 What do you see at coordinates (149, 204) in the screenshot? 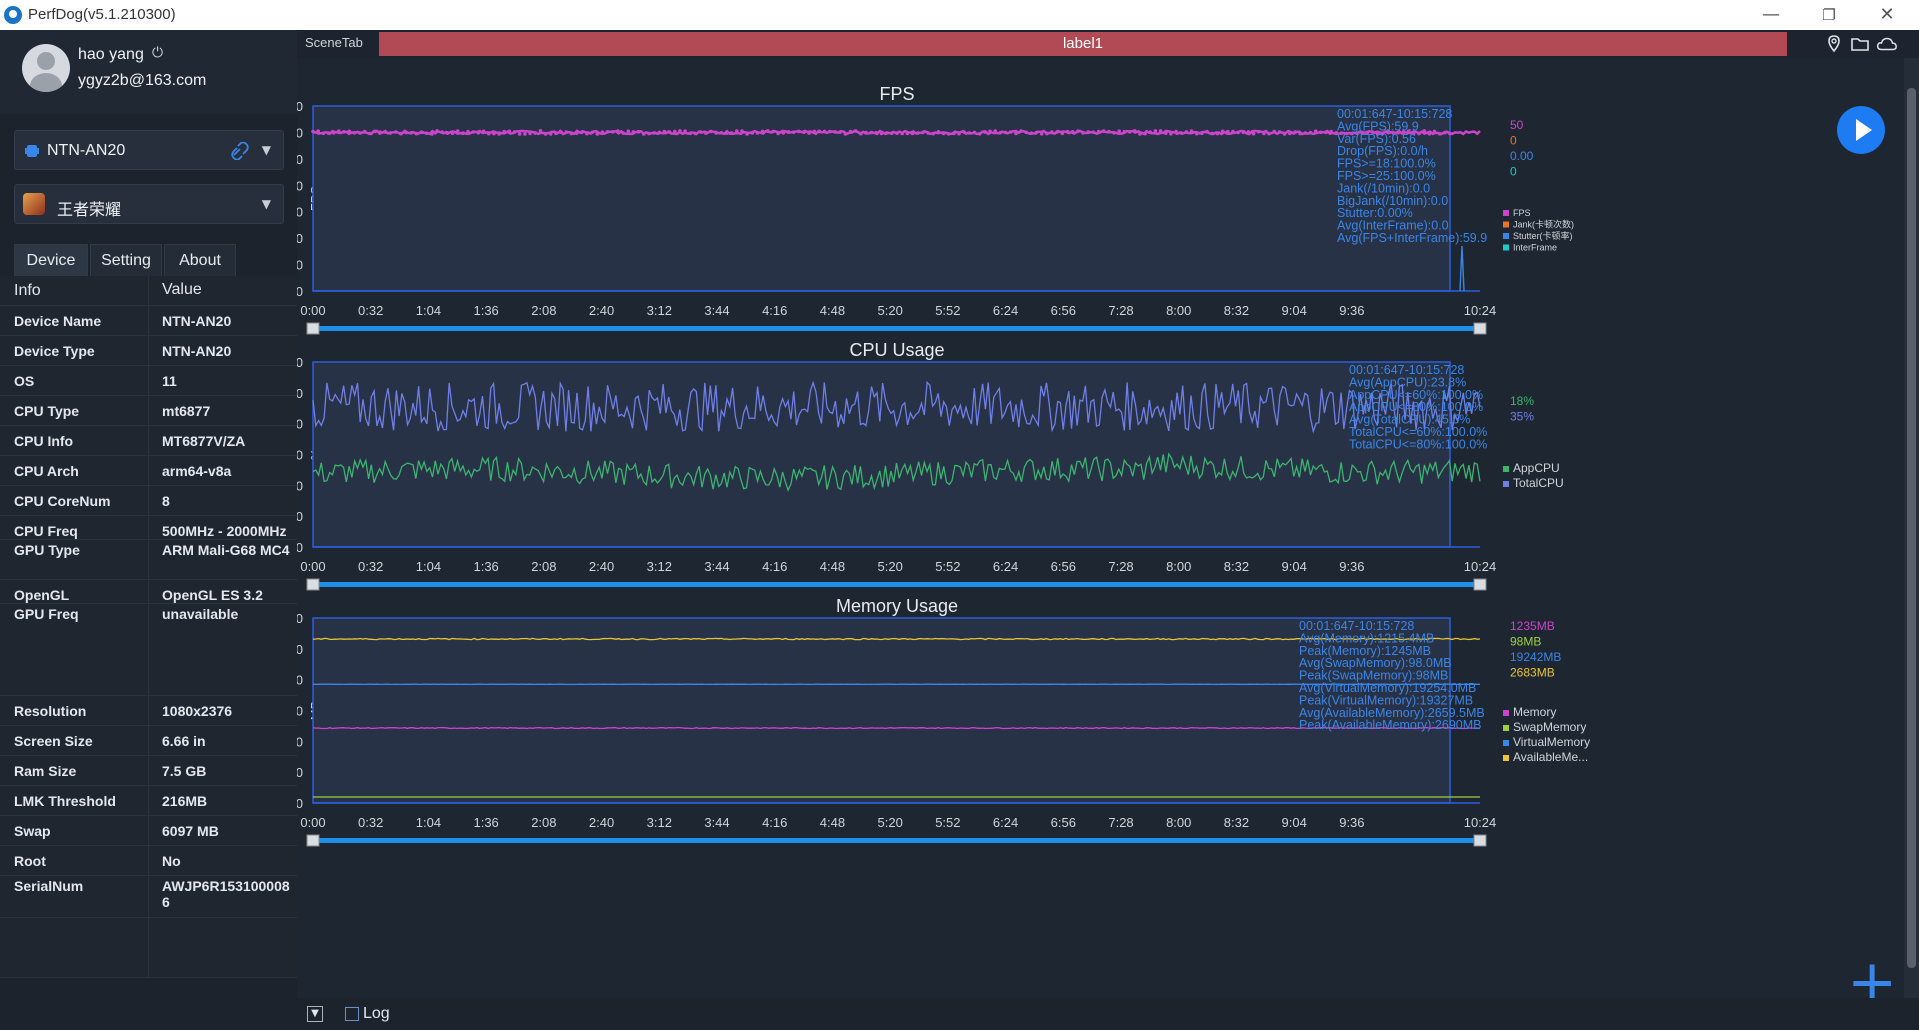
I see `app-select: 王者荣耀 ▼` at bounding box center [149, 204].